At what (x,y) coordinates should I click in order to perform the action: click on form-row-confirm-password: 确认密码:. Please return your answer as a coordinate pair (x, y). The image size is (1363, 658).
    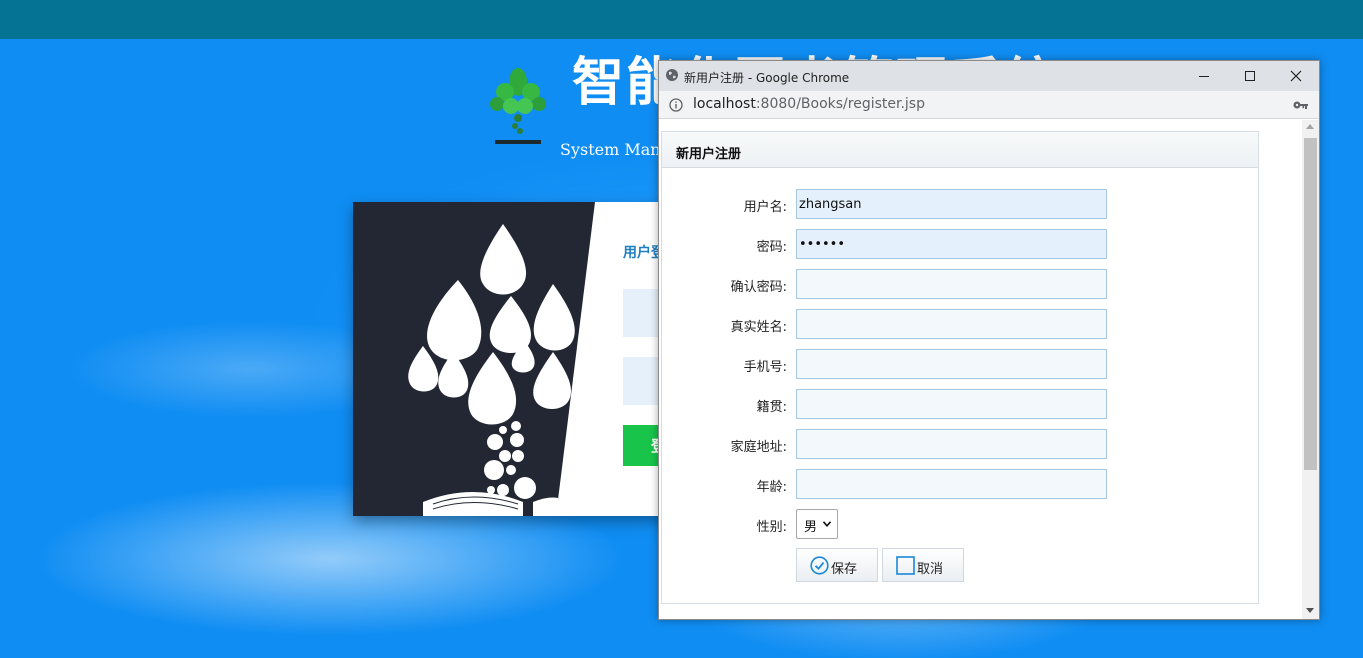
    Looking at the image, I should click on (960, 284).